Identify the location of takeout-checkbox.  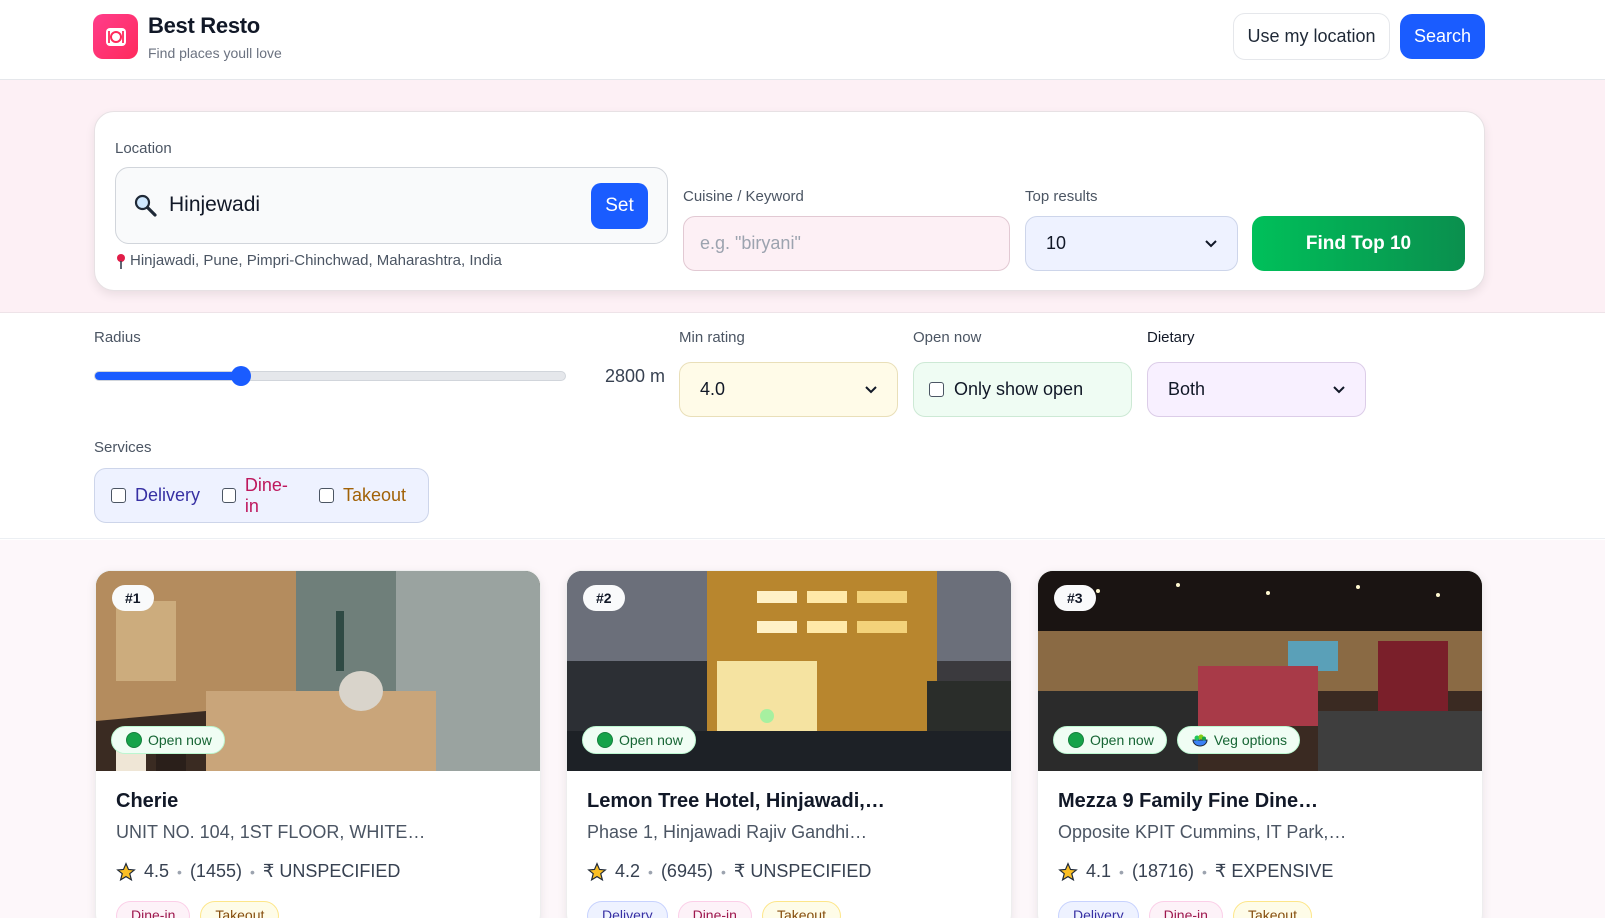
(326, 495).